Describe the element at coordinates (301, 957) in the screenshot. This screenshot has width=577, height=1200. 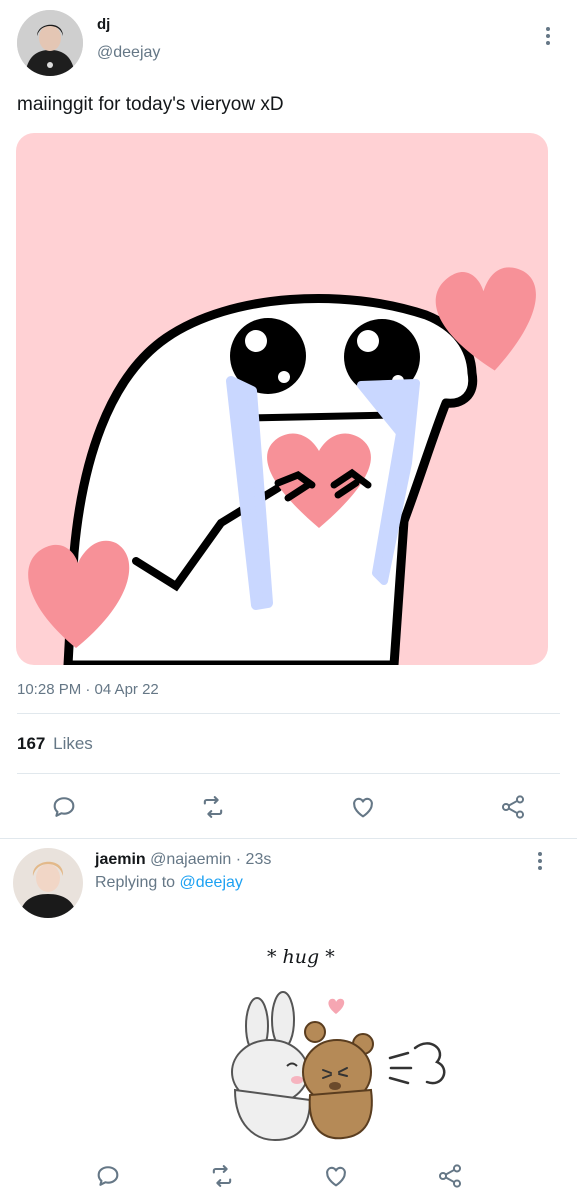
I see `hug-caption: * hug *` at that location.